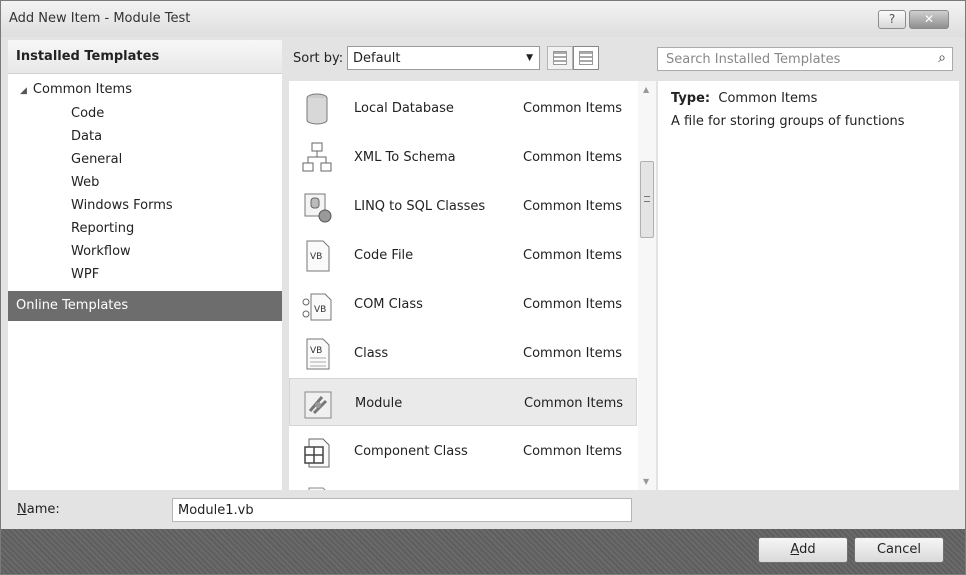  I want to click on item-name: COM Class, so click(388, 304).